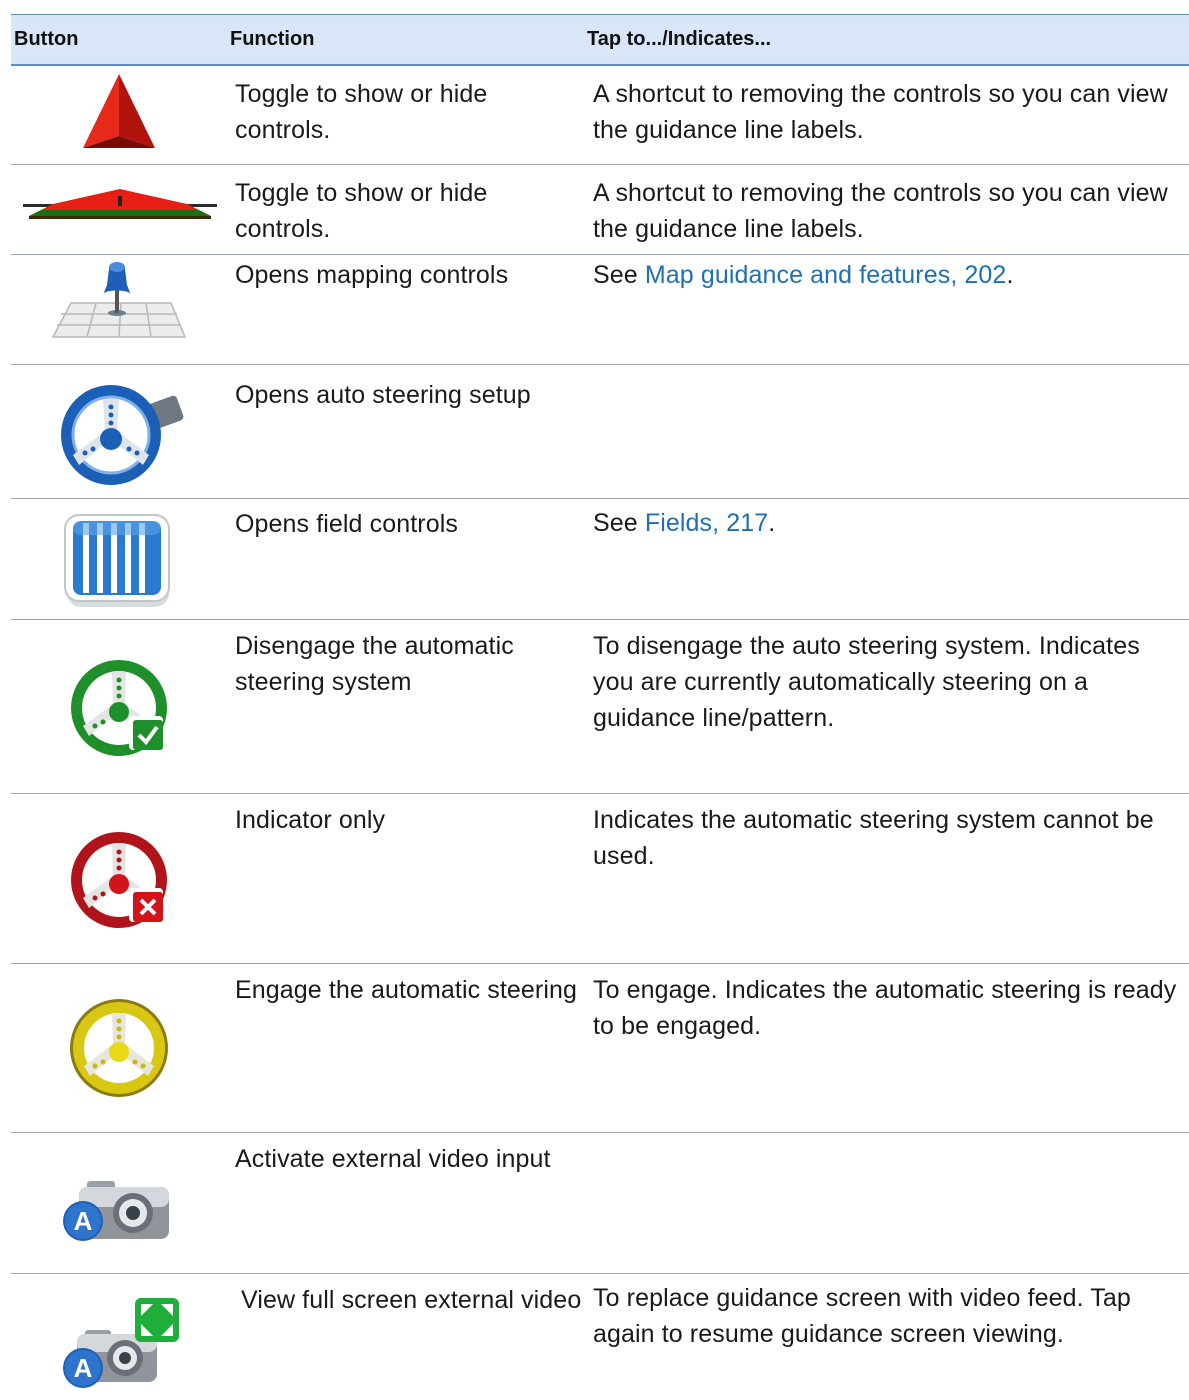 This screenshot has width=1189, height=1400. Describe the element at coordinates (406, 990) in the screenshot. I see `row-function: Engage the automatic steering` at that location.